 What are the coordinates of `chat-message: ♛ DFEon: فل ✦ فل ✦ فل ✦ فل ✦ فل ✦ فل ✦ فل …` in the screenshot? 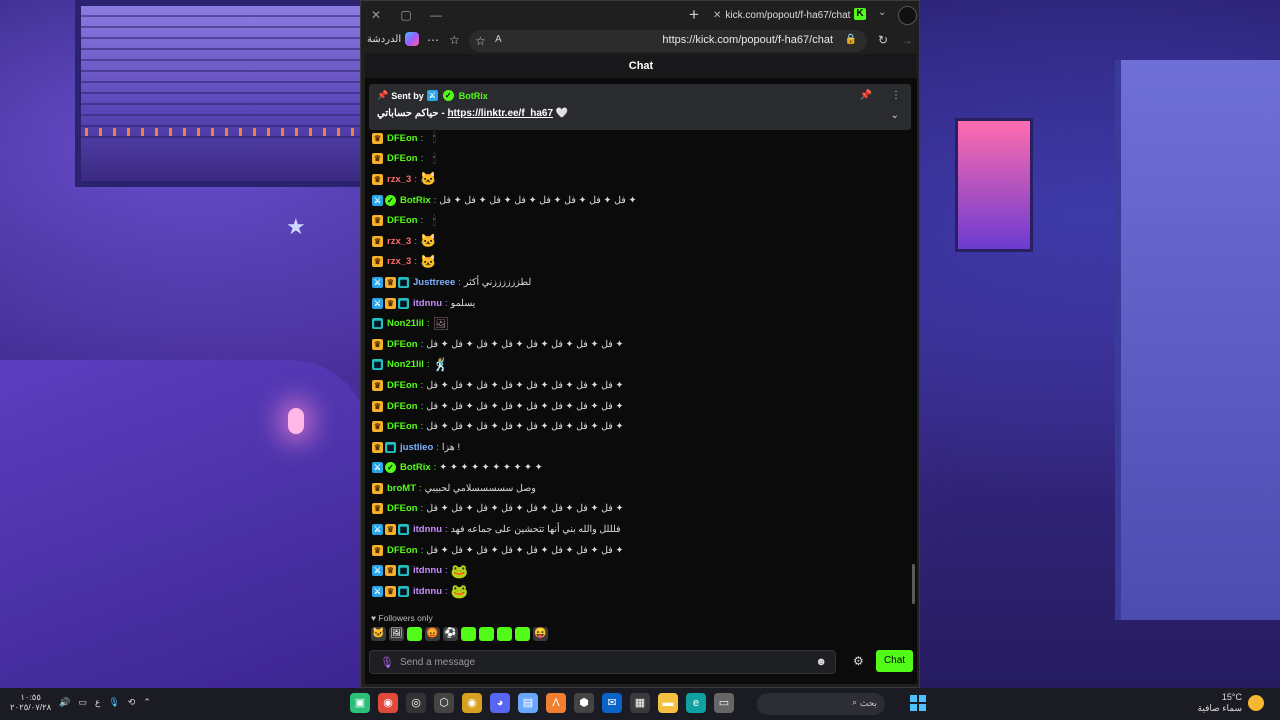 It's located at (637, 385).